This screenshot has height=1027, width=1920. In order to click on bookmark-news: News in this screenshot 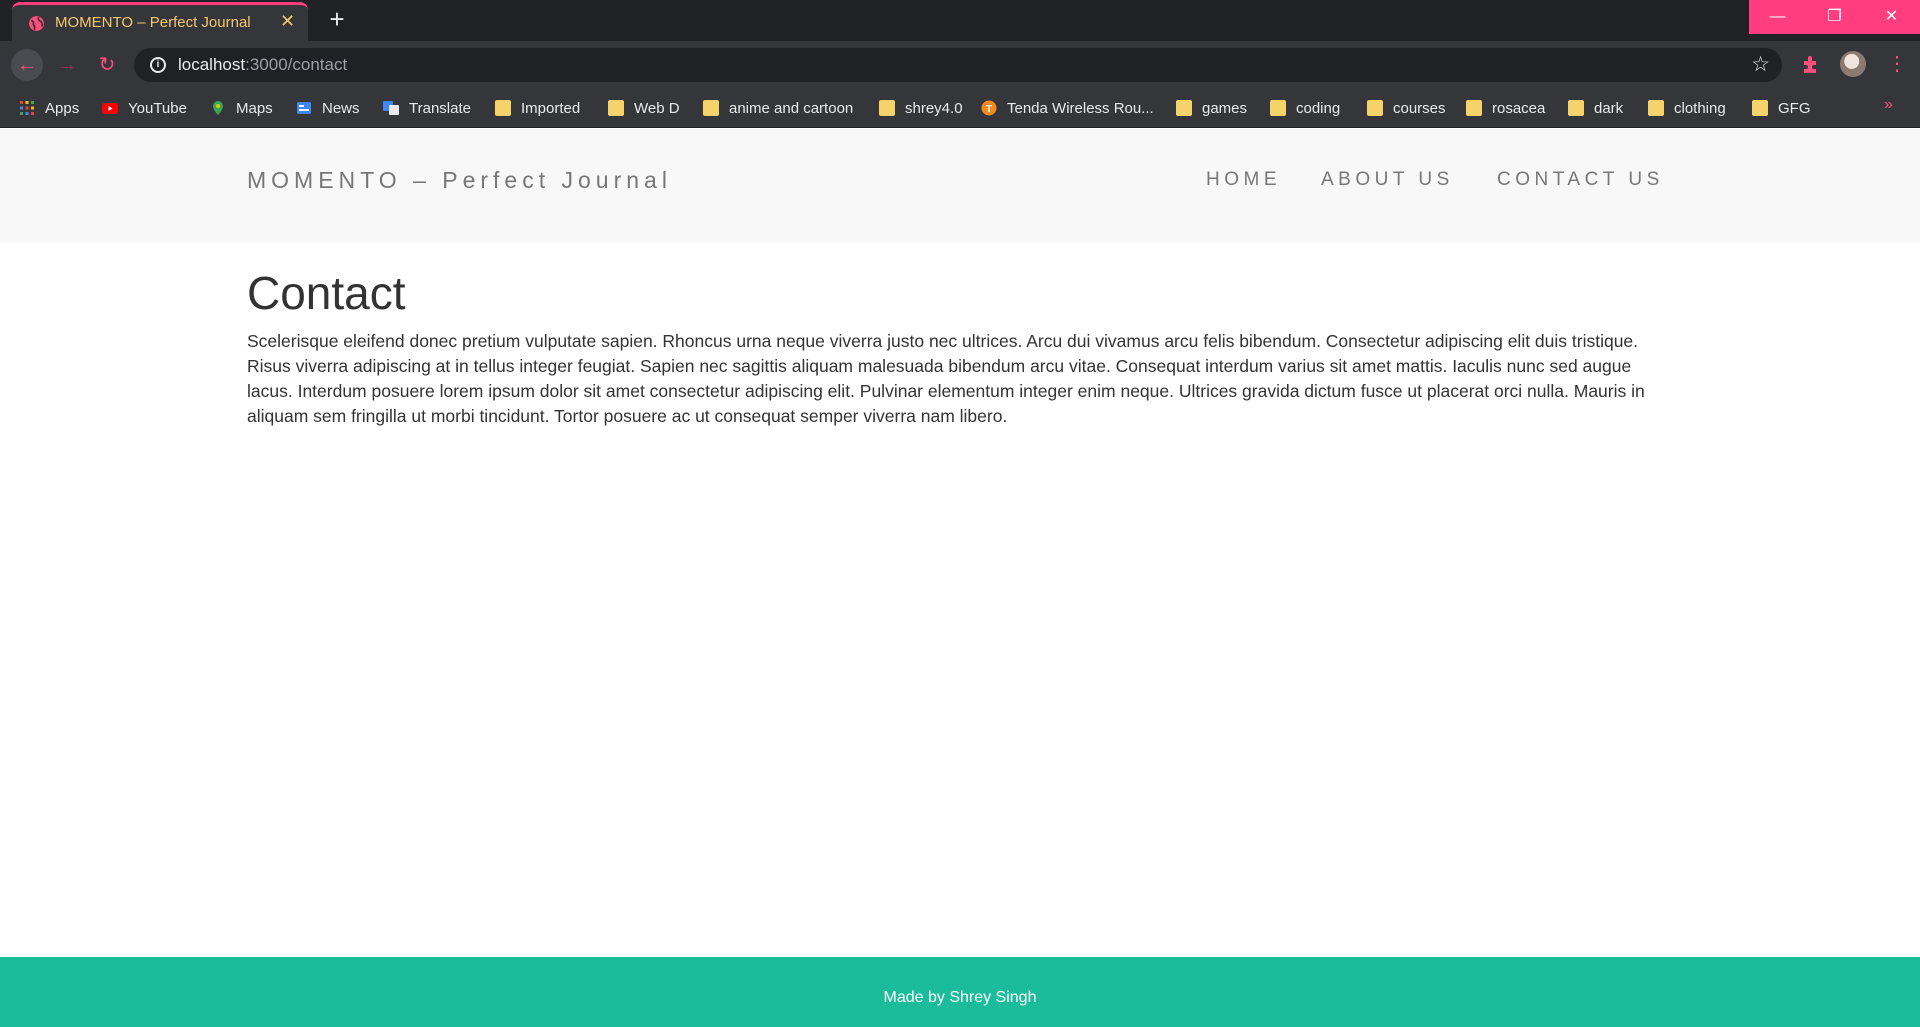, I will do `click(328, 108)`.